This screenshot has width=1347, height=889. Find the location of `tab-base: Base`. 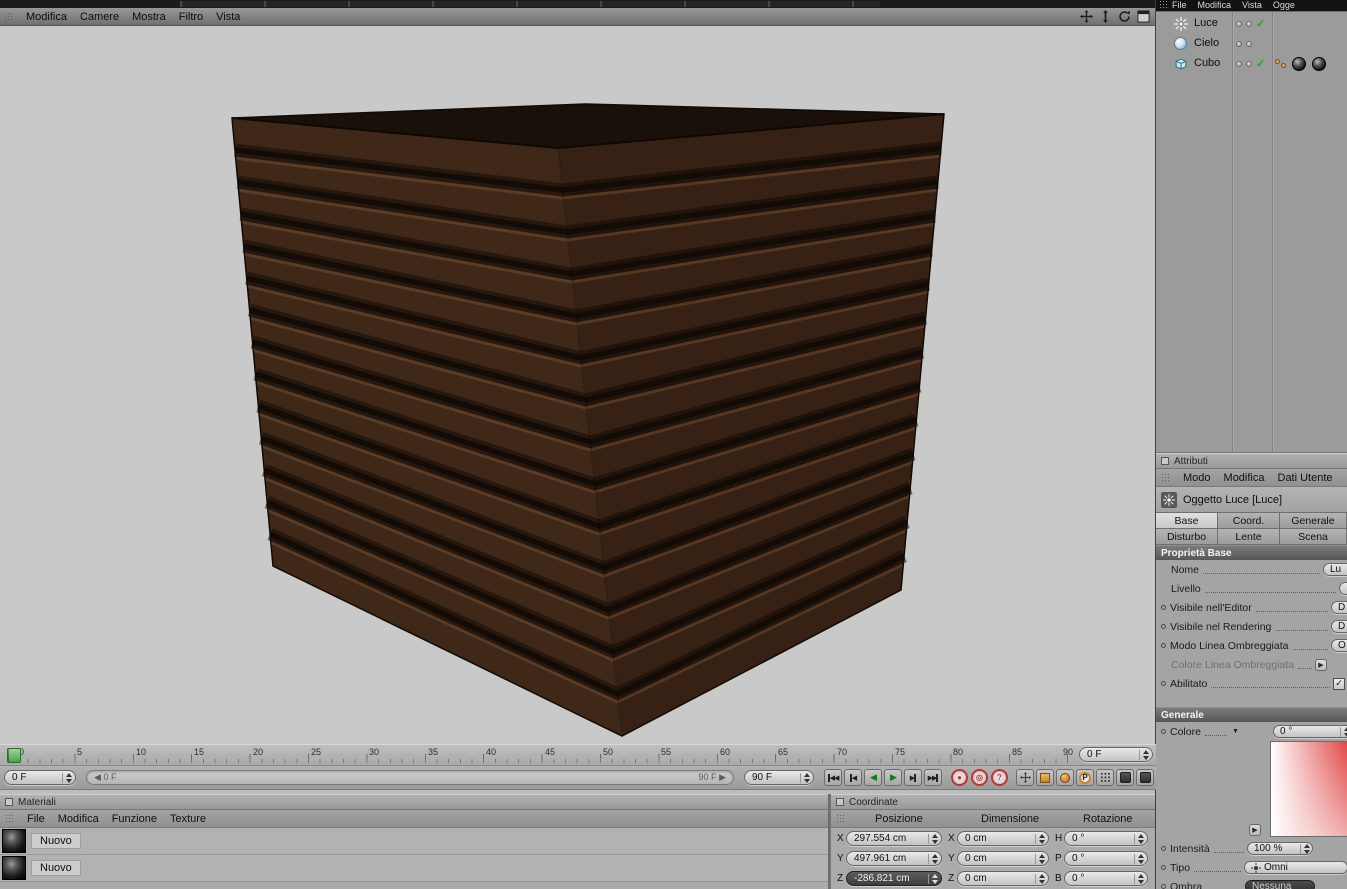

tab-base: Base is located at coordinates (1187, 520).